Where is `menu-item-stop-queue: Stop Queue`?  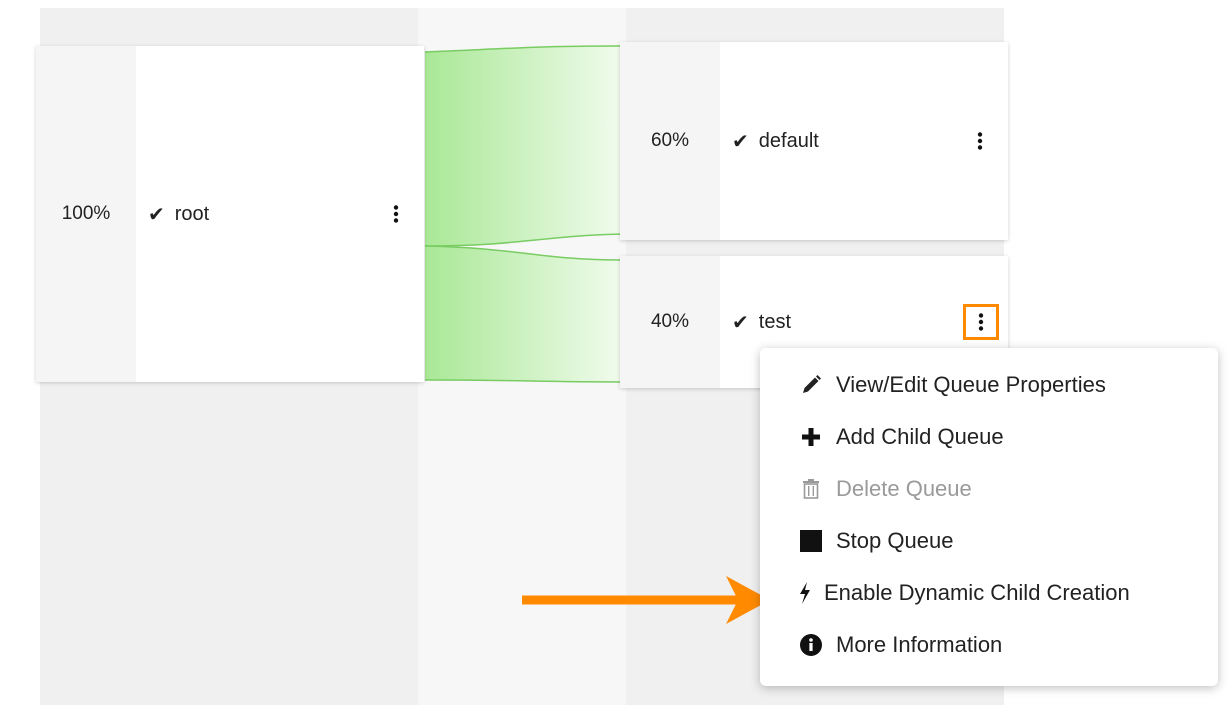
menu-item-stop-queue: Stop Queue is located at coordinates (875, 541).